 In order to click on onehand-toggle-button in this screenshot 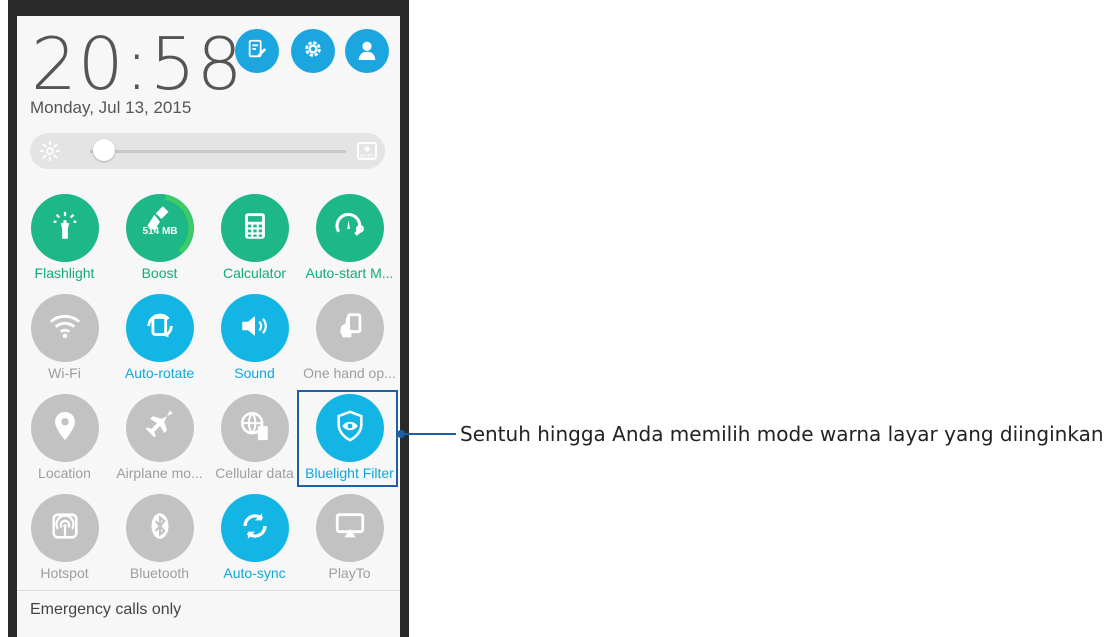, I will do `click(350, 328)`.